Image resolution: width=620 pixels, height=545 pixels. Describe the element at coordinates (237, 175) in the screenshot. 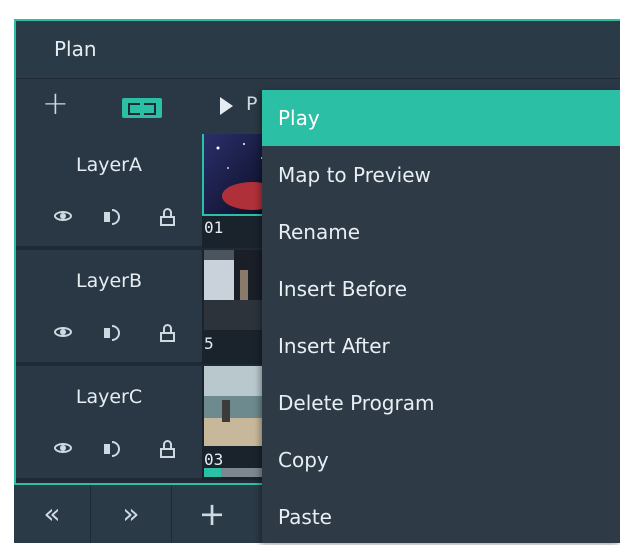

I see `space-thumbnail-image` at that location.